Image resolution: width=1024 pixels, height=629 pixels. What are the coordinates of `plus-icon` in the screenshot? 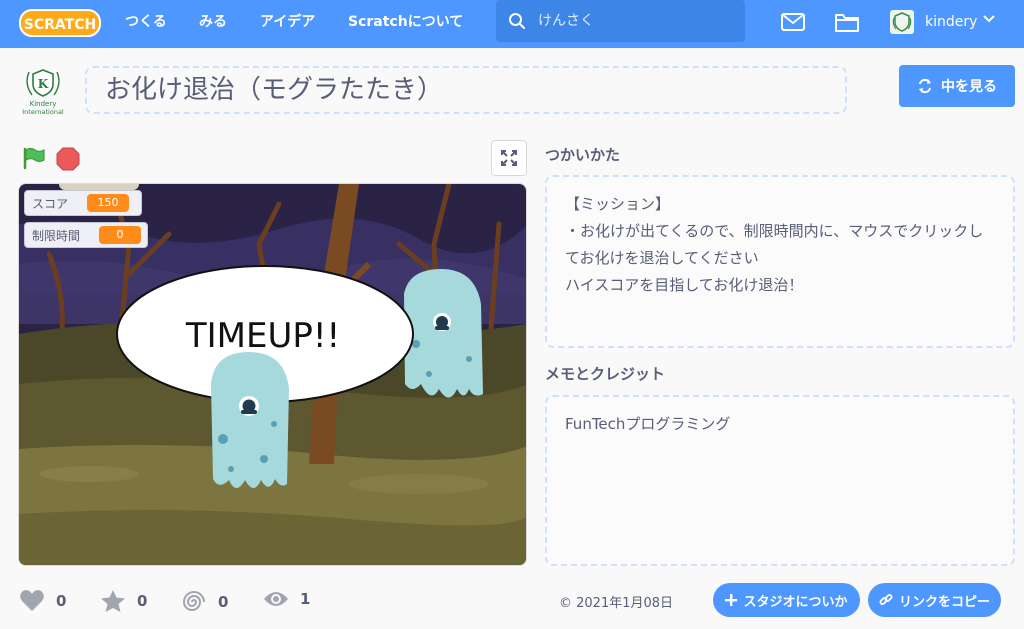 It's located at (731, 600).